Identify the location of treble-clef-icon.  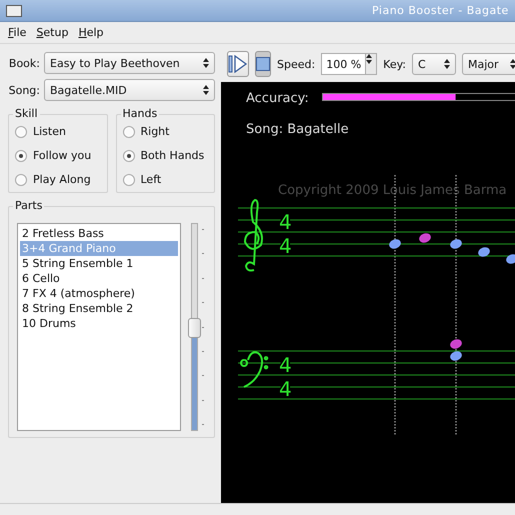
(253, 235).